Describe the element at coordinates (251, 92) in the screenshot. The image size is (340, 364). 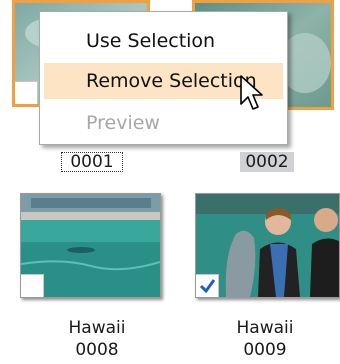
I see `mouse-cursor-icon` at that location.